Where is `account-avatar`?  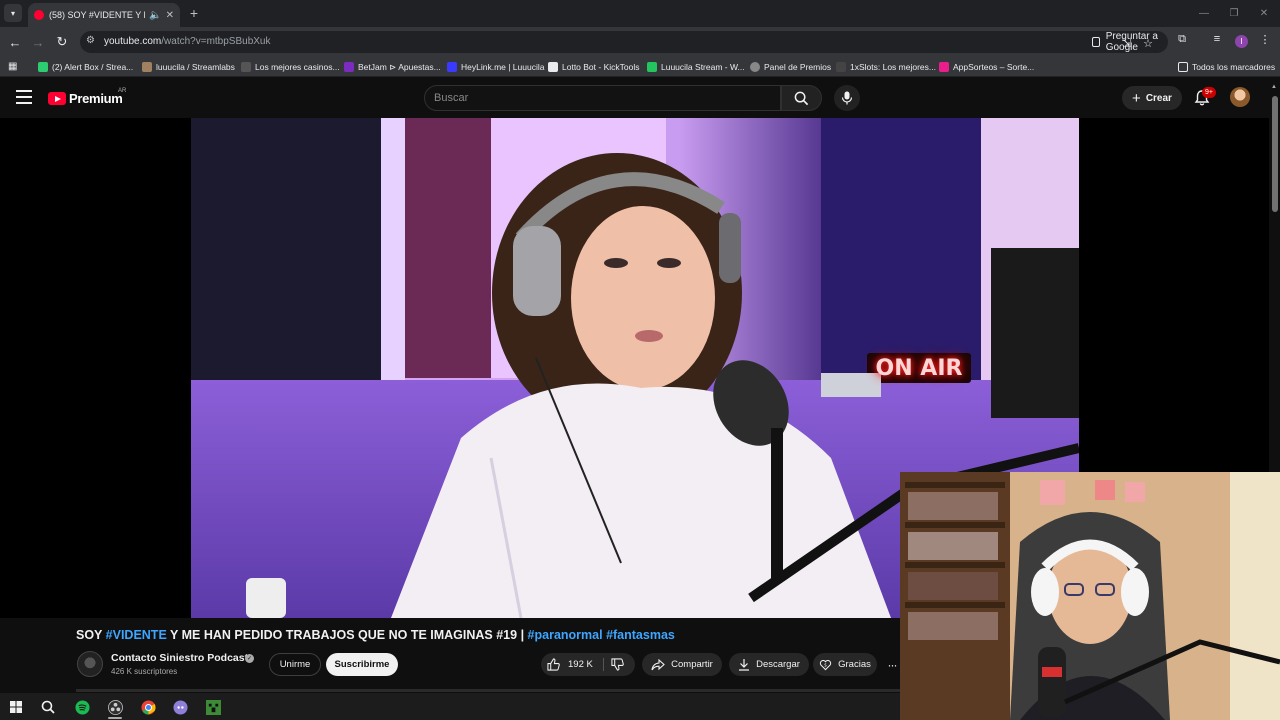 account-avatar is located at coordinates (1240, 97).